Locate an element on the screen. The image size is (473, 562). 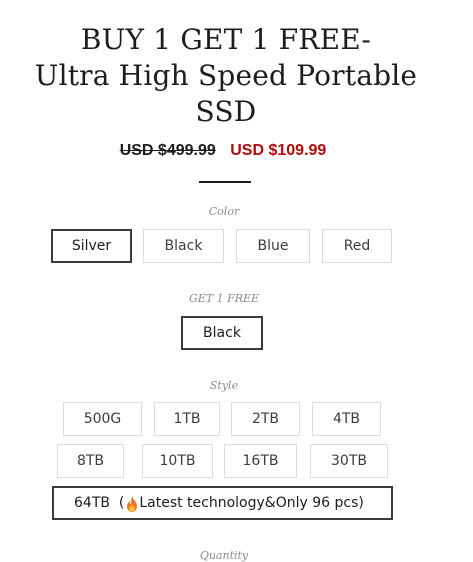
style-option-64tb: 64TB ( Latest technology&Only 96 pcs) is located at coordinates (222, 503).